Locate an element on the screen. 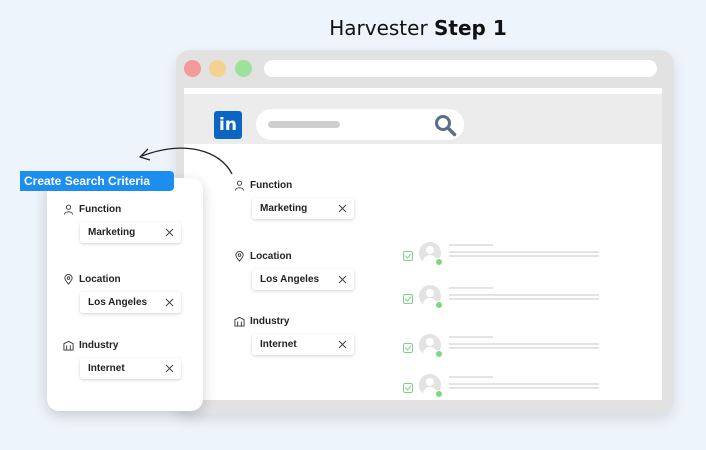 The image size is (706, 450). address-bar is located at coordinates (460, 68).